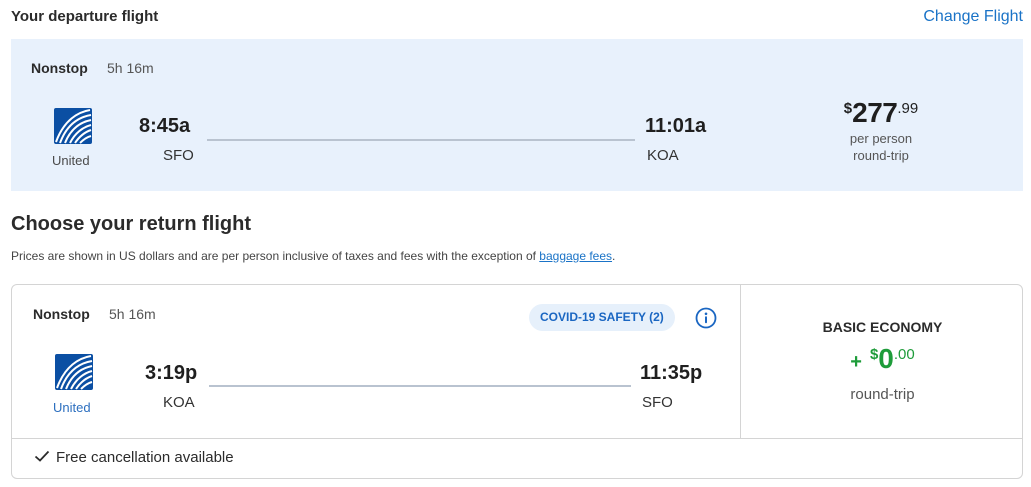 The height and width of the screenshot is (487, 1031). Describe the element at coordinates (706, 318) in the screenshot. I see `info-icon` at that location.